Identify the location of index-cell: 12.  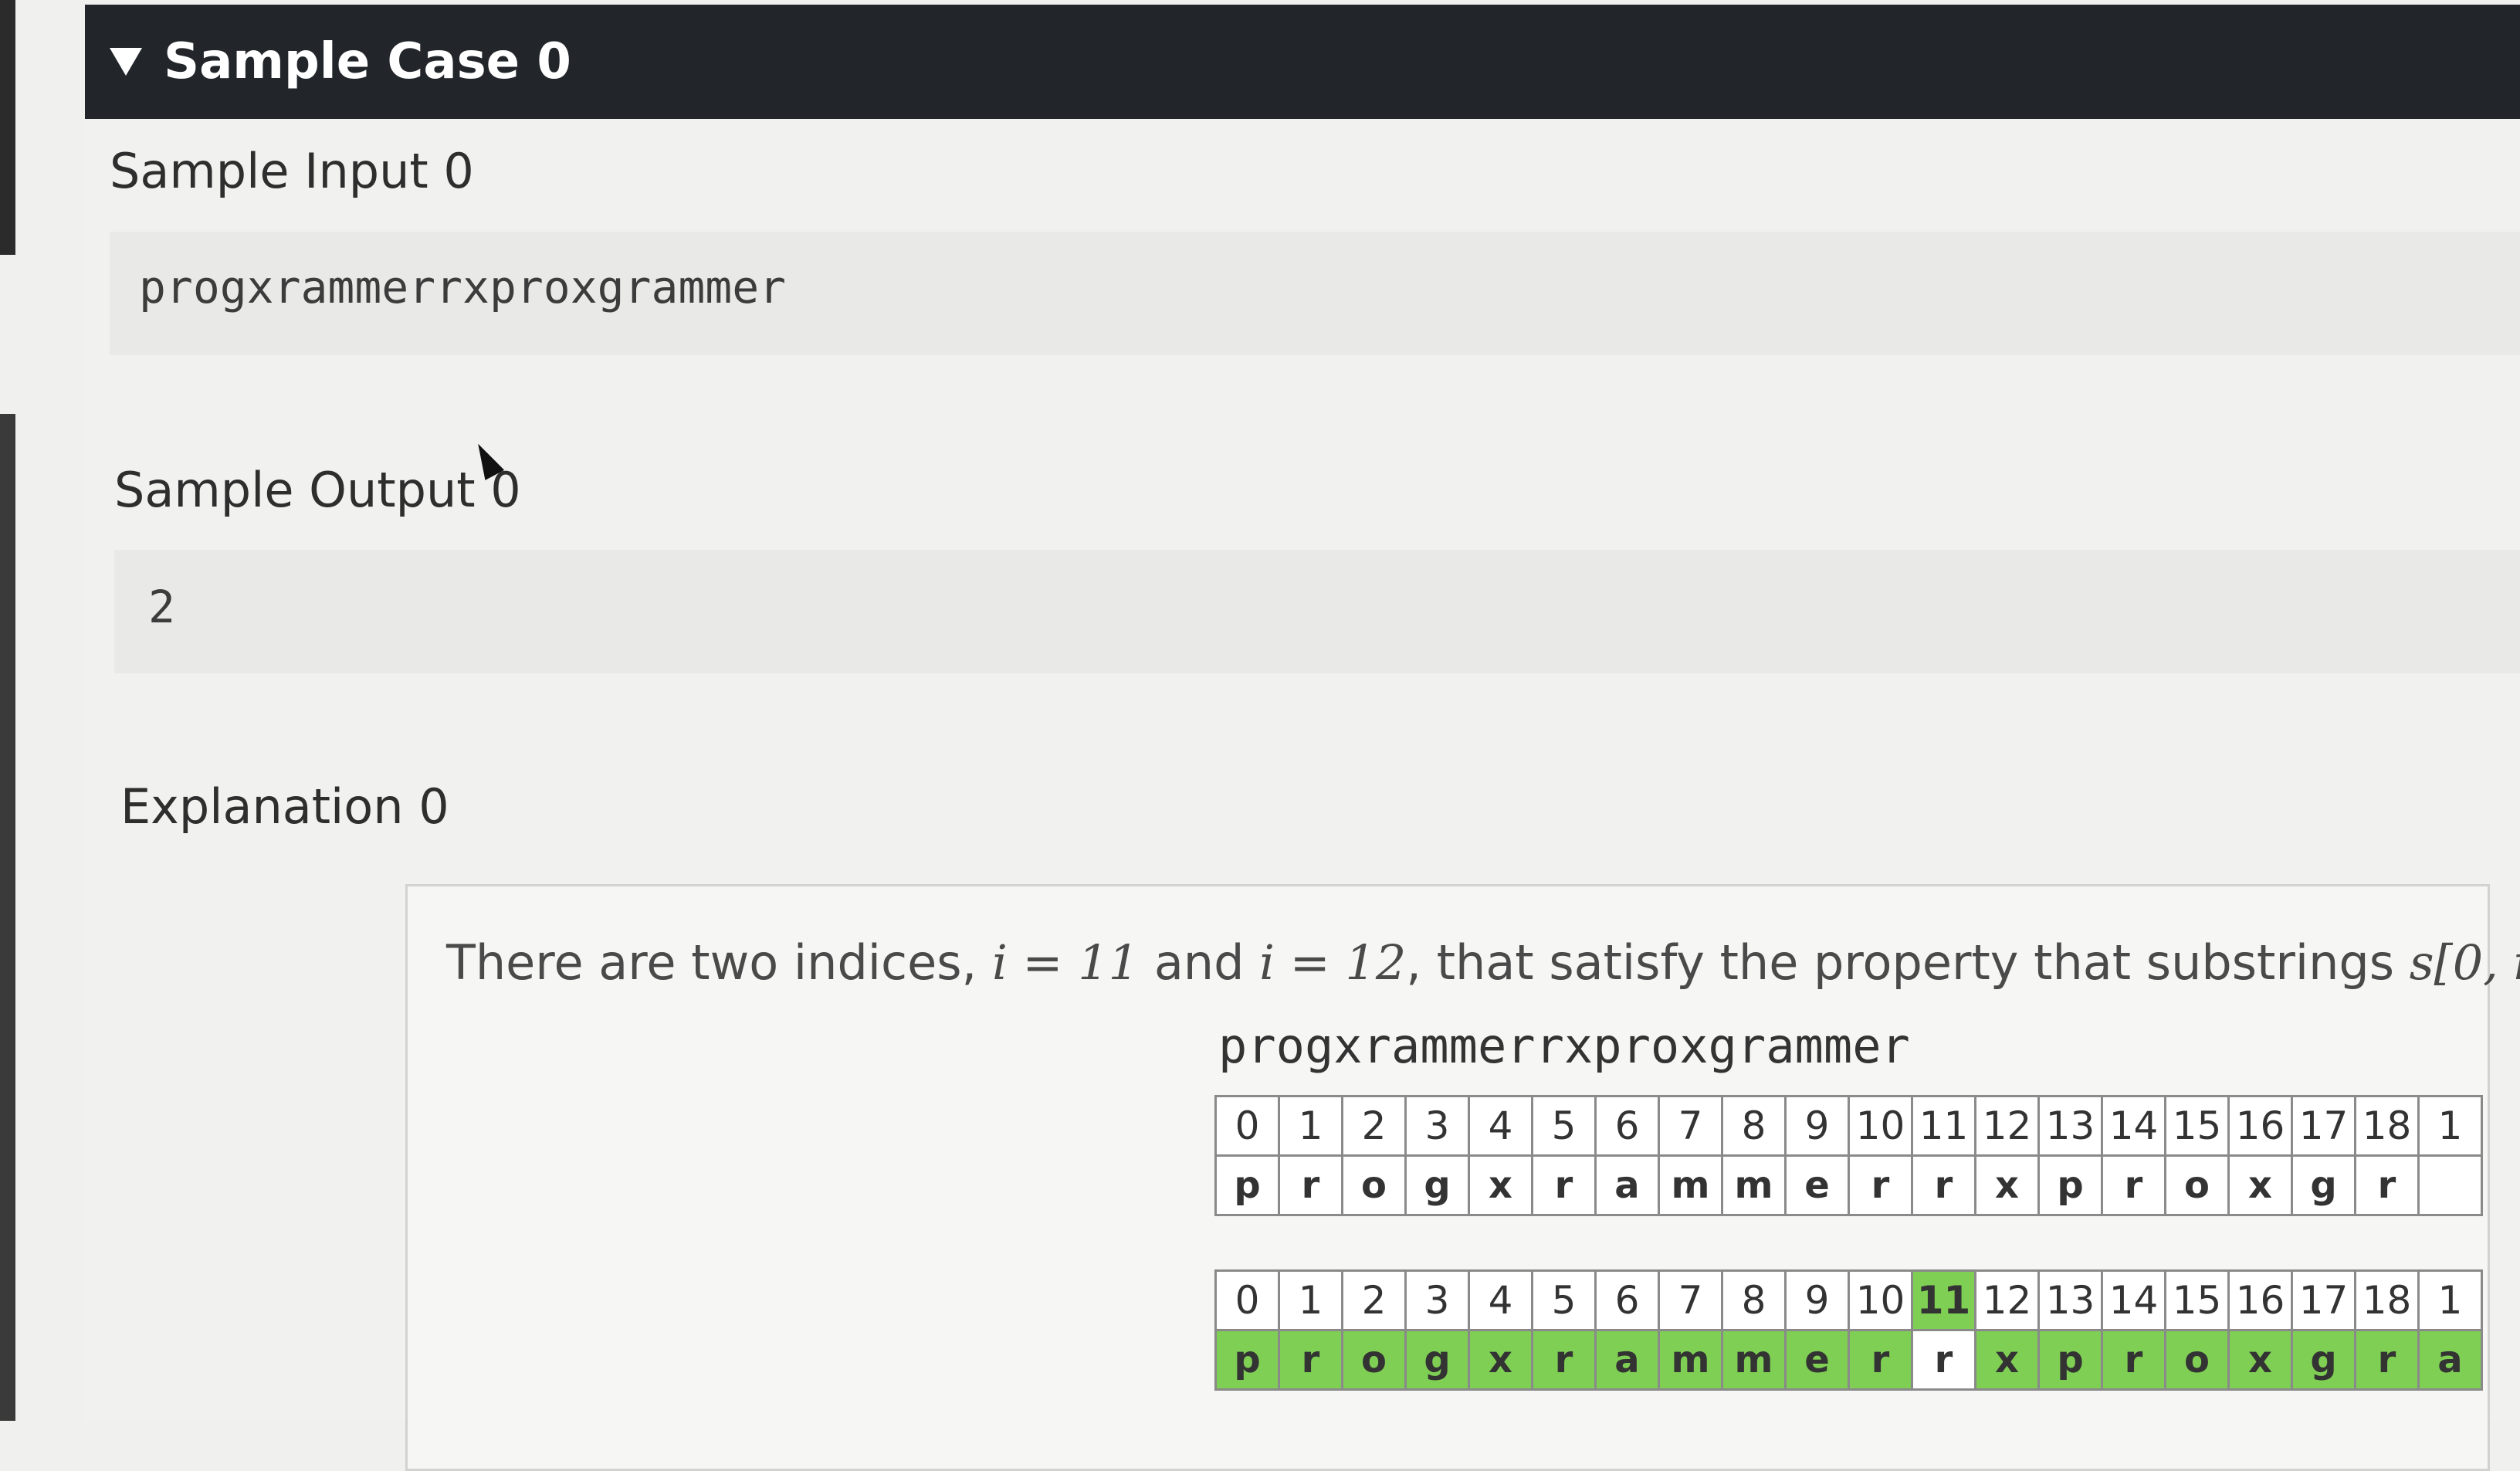
(2007, 1126).